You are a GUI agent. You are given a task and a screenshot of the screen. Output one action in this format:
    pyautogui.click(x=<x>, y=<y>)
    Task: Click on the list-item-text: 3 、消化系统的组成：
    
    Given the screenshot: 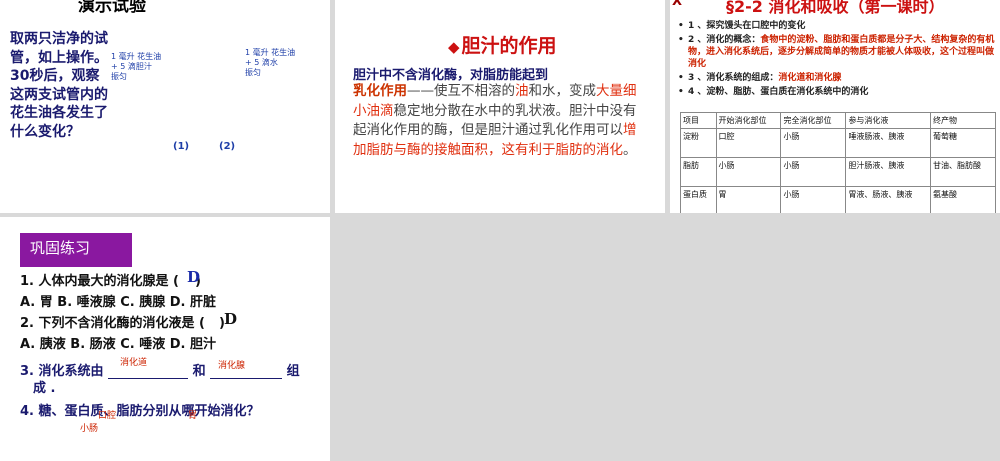 What is the action you would take?
    pyautogui.click(x=733, y=78)
    